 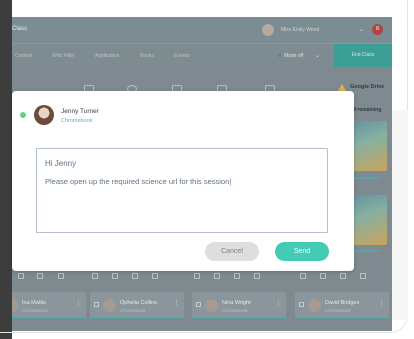 What do you see at coordinates (61, 163) in the screenshot?
I see `message-greeting: Hi Jenny` at bounding box center [61, 163].